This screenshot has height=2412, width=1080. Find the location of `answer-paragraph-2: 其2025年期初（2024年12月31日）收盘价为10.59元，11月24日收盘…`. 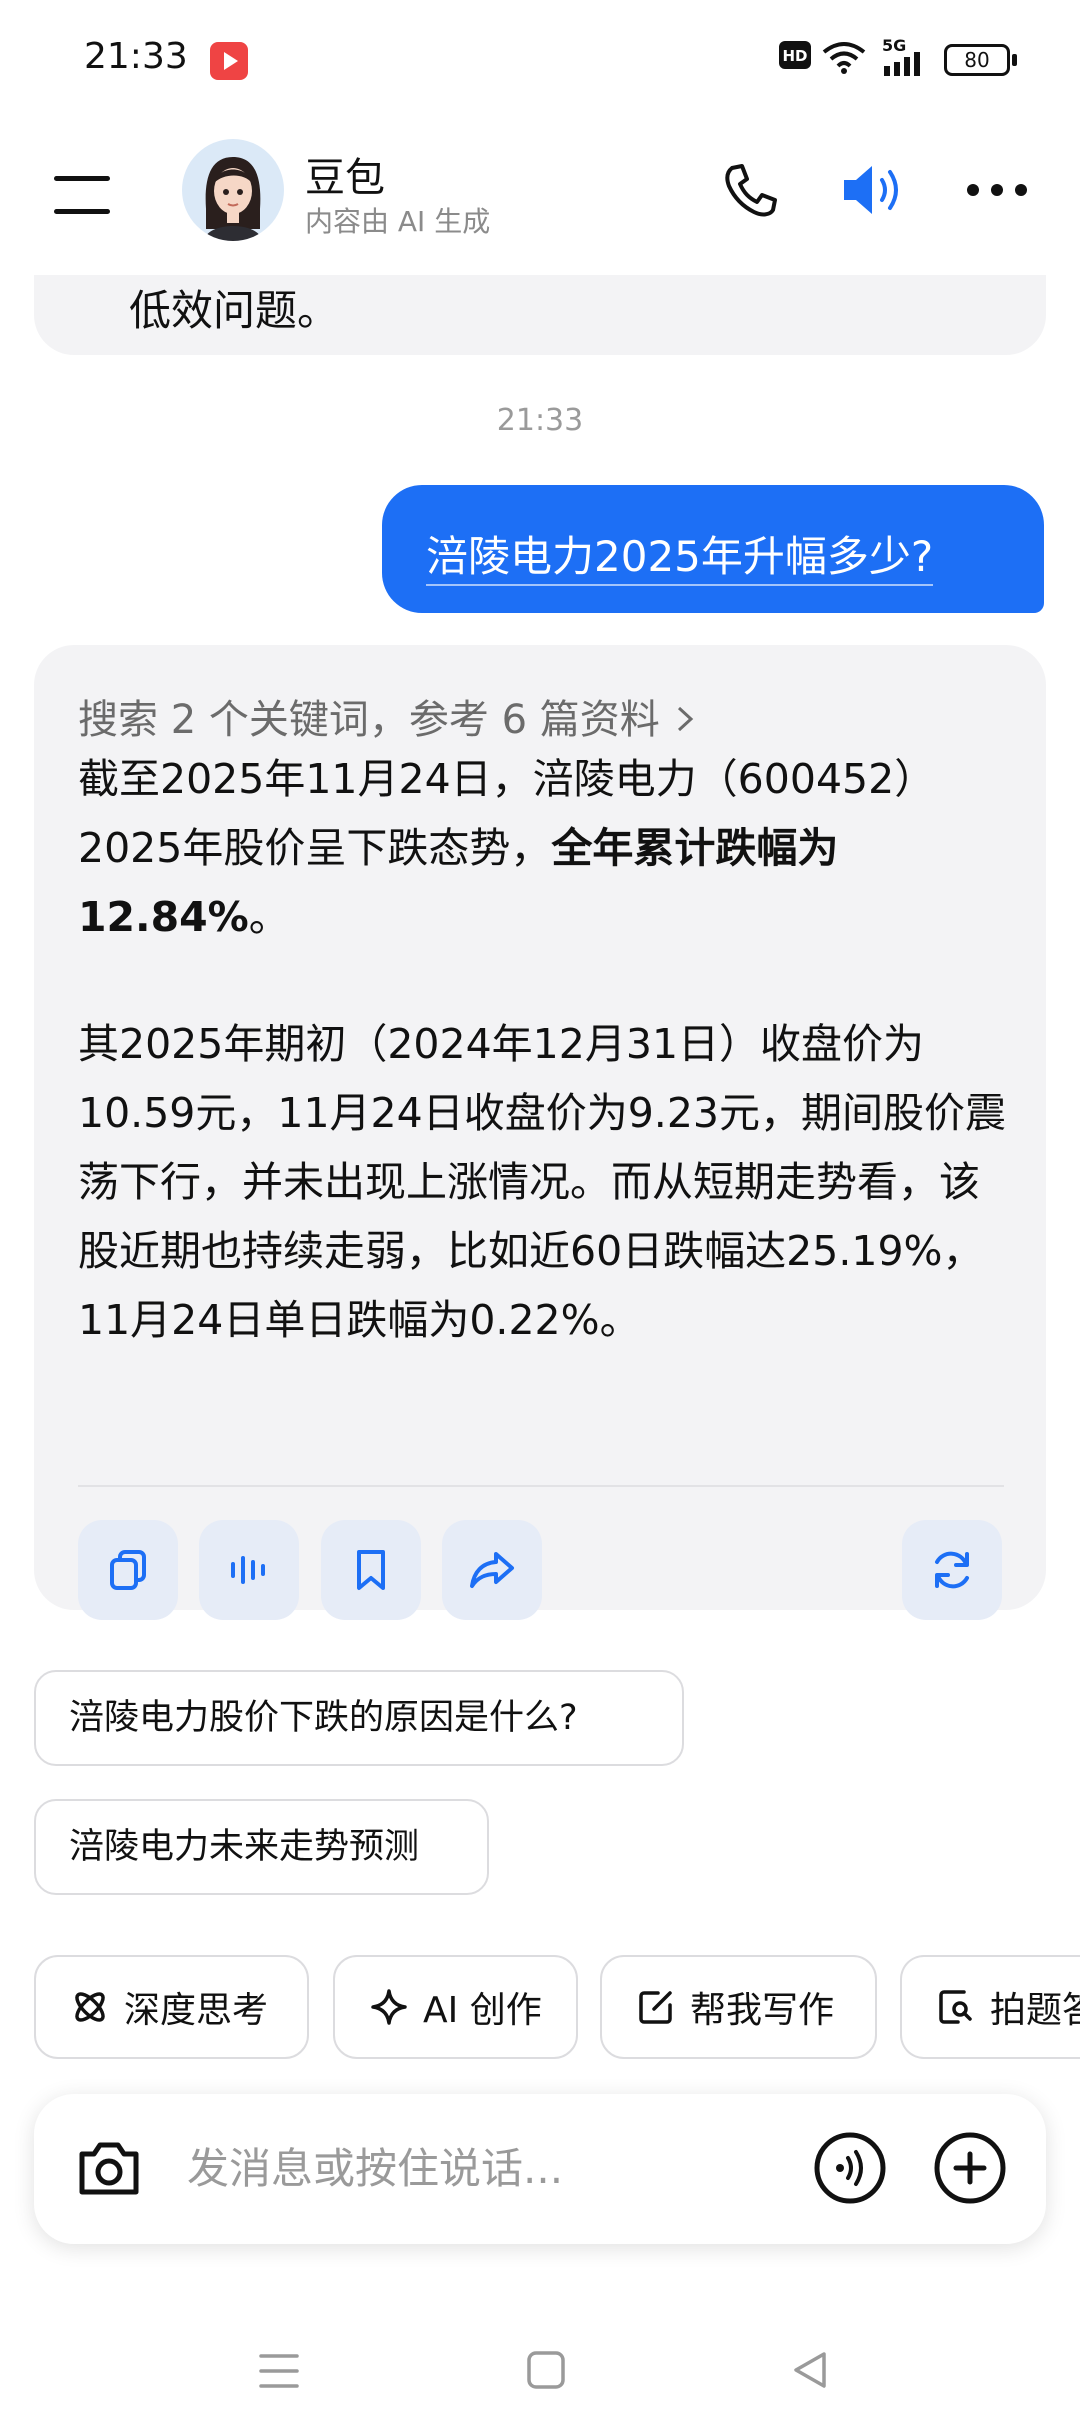

answer-paragraph-2: 其2025年期初（2024年12月31日）收盘价为10.59元，11月24日收盘… is located at coordinates (542, 1182).